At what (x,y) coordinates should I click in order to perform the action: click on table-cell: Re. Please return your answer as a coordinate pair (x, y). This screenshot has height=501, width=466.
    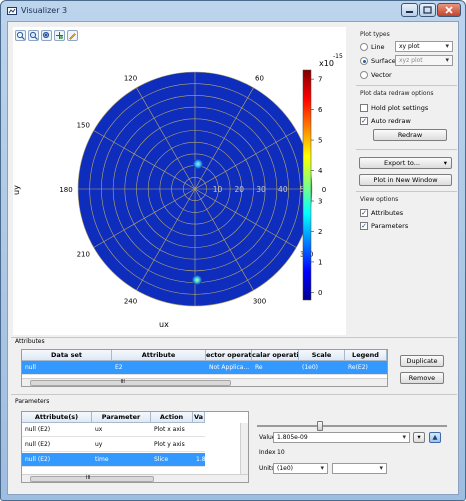
    Looking at the image, I should click on (259, 367).